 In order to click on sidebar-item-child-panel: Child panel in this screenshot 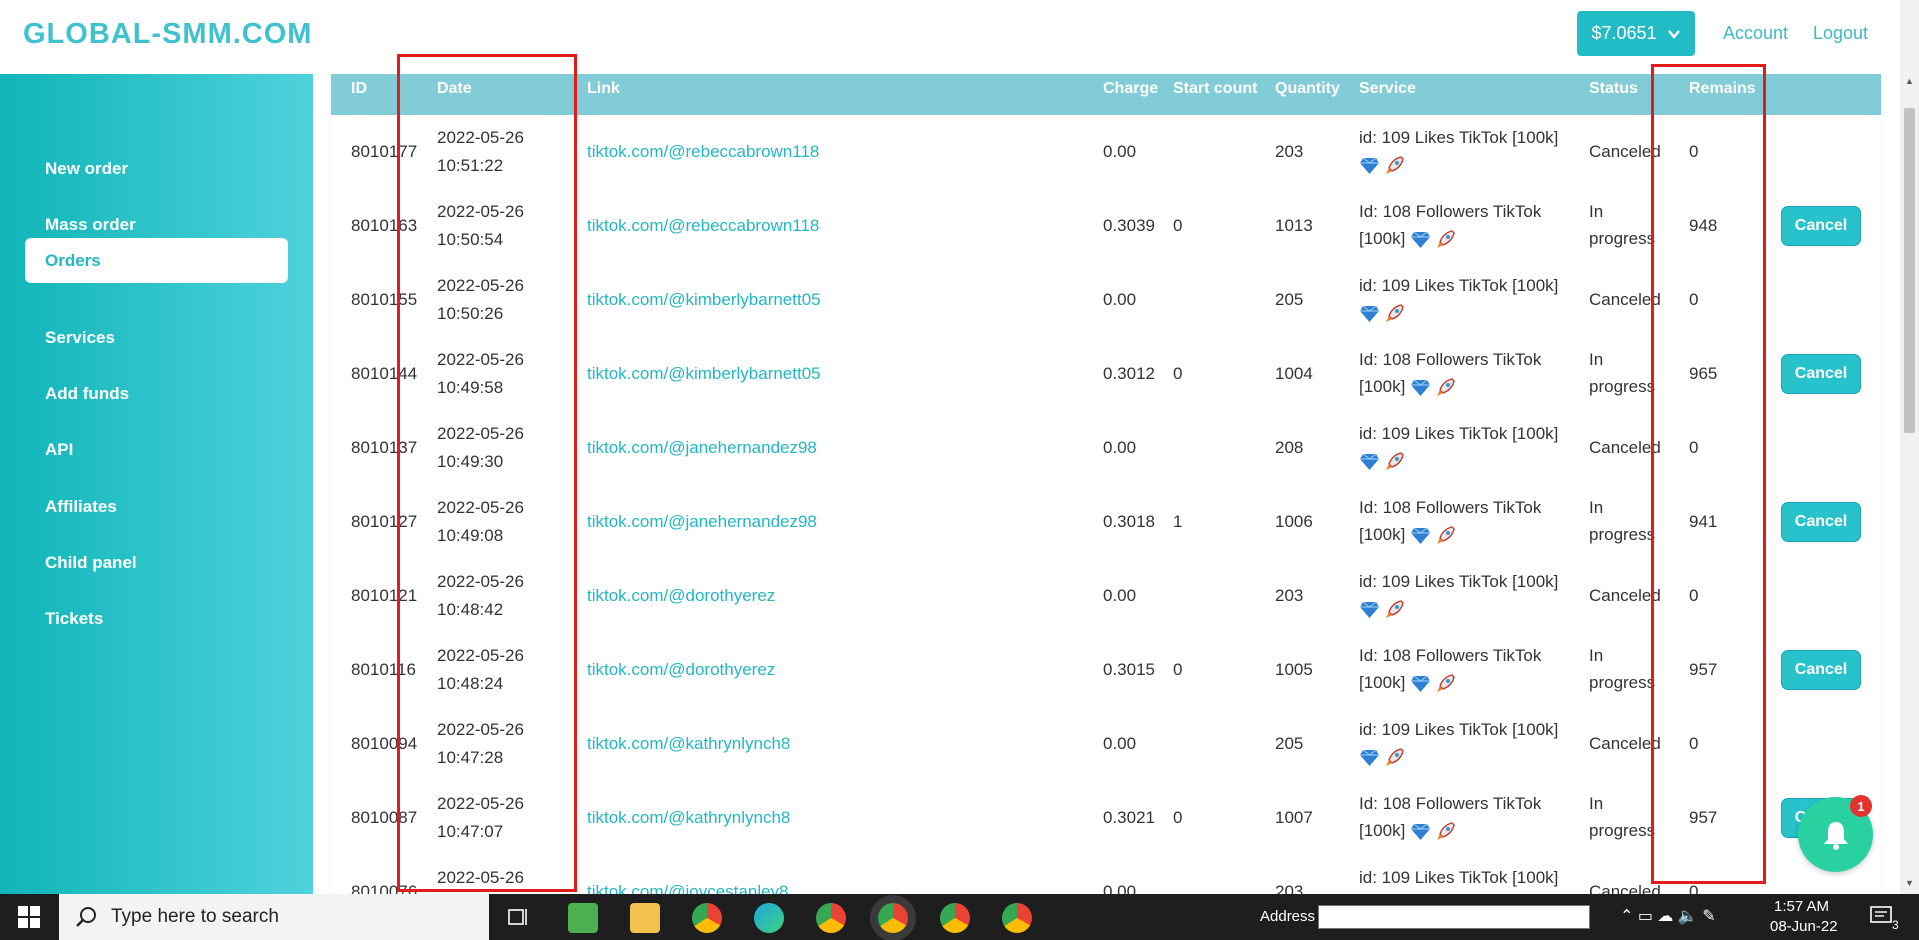, I will do `click(156, 562)`.